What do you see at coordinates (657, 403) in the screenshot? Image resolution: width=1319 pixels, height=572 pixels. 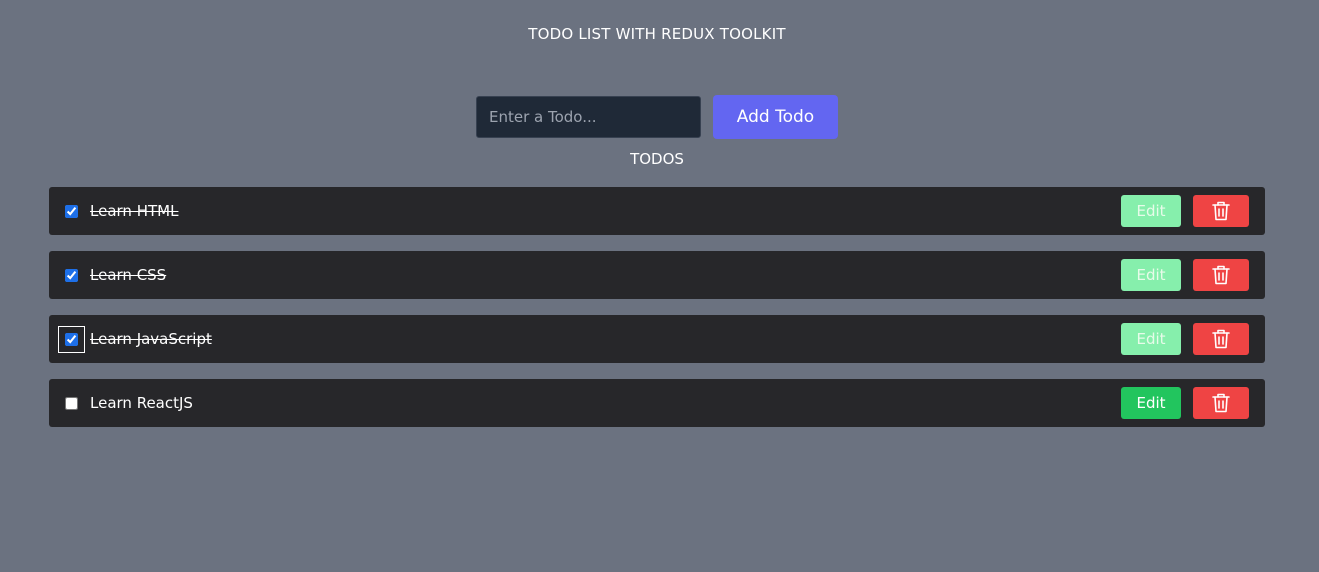 I see `todo-item: Learn ReactJS Edit` at bounding box center [657, 403].